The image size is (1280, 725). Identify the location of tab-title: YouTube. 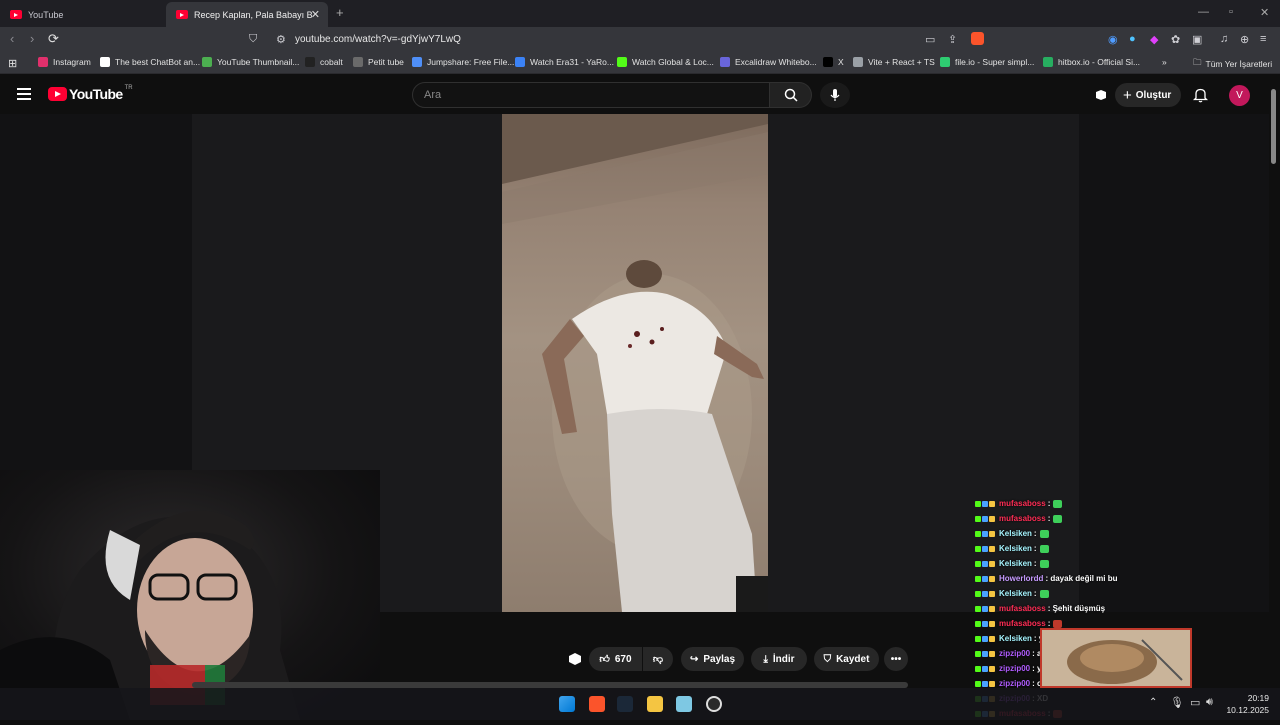
(46, 14).